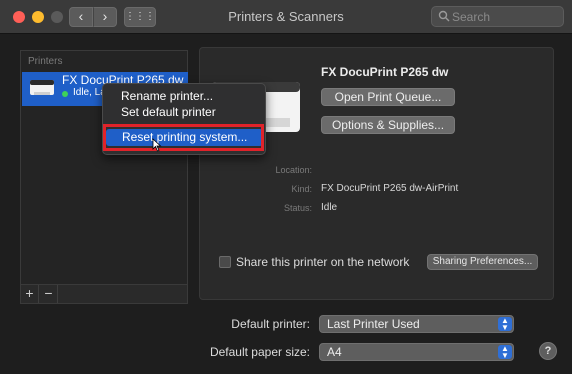 The height and width of the screenshot is (374, 572). What do you see at coordinates (334, 352) in the screenshot?
I see `default-paper-value: A4` at bounding box center [334, 352].